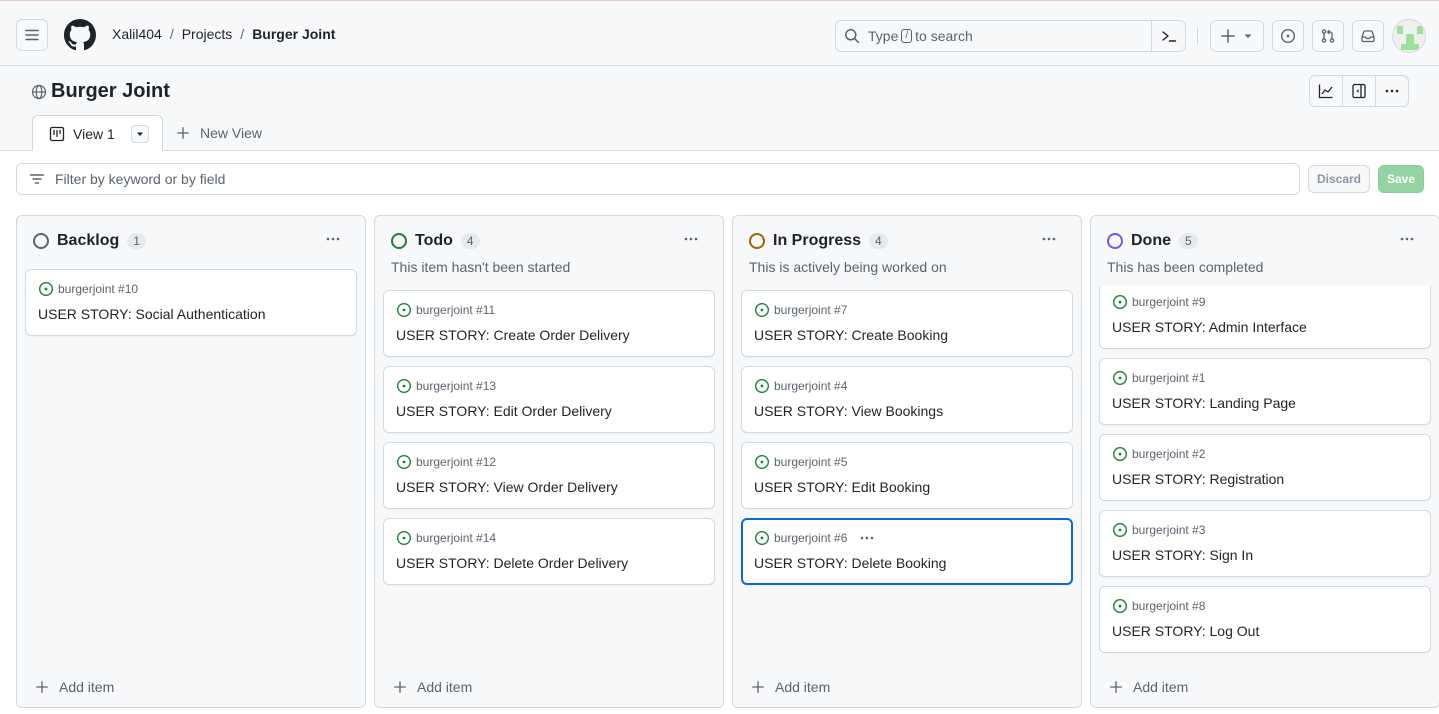 The width and height of the screenshot is (1439, 714). What do you see at coordinates (80, 35) in the screenshot?
I see `github-logo` at bounding box center [80, 35].